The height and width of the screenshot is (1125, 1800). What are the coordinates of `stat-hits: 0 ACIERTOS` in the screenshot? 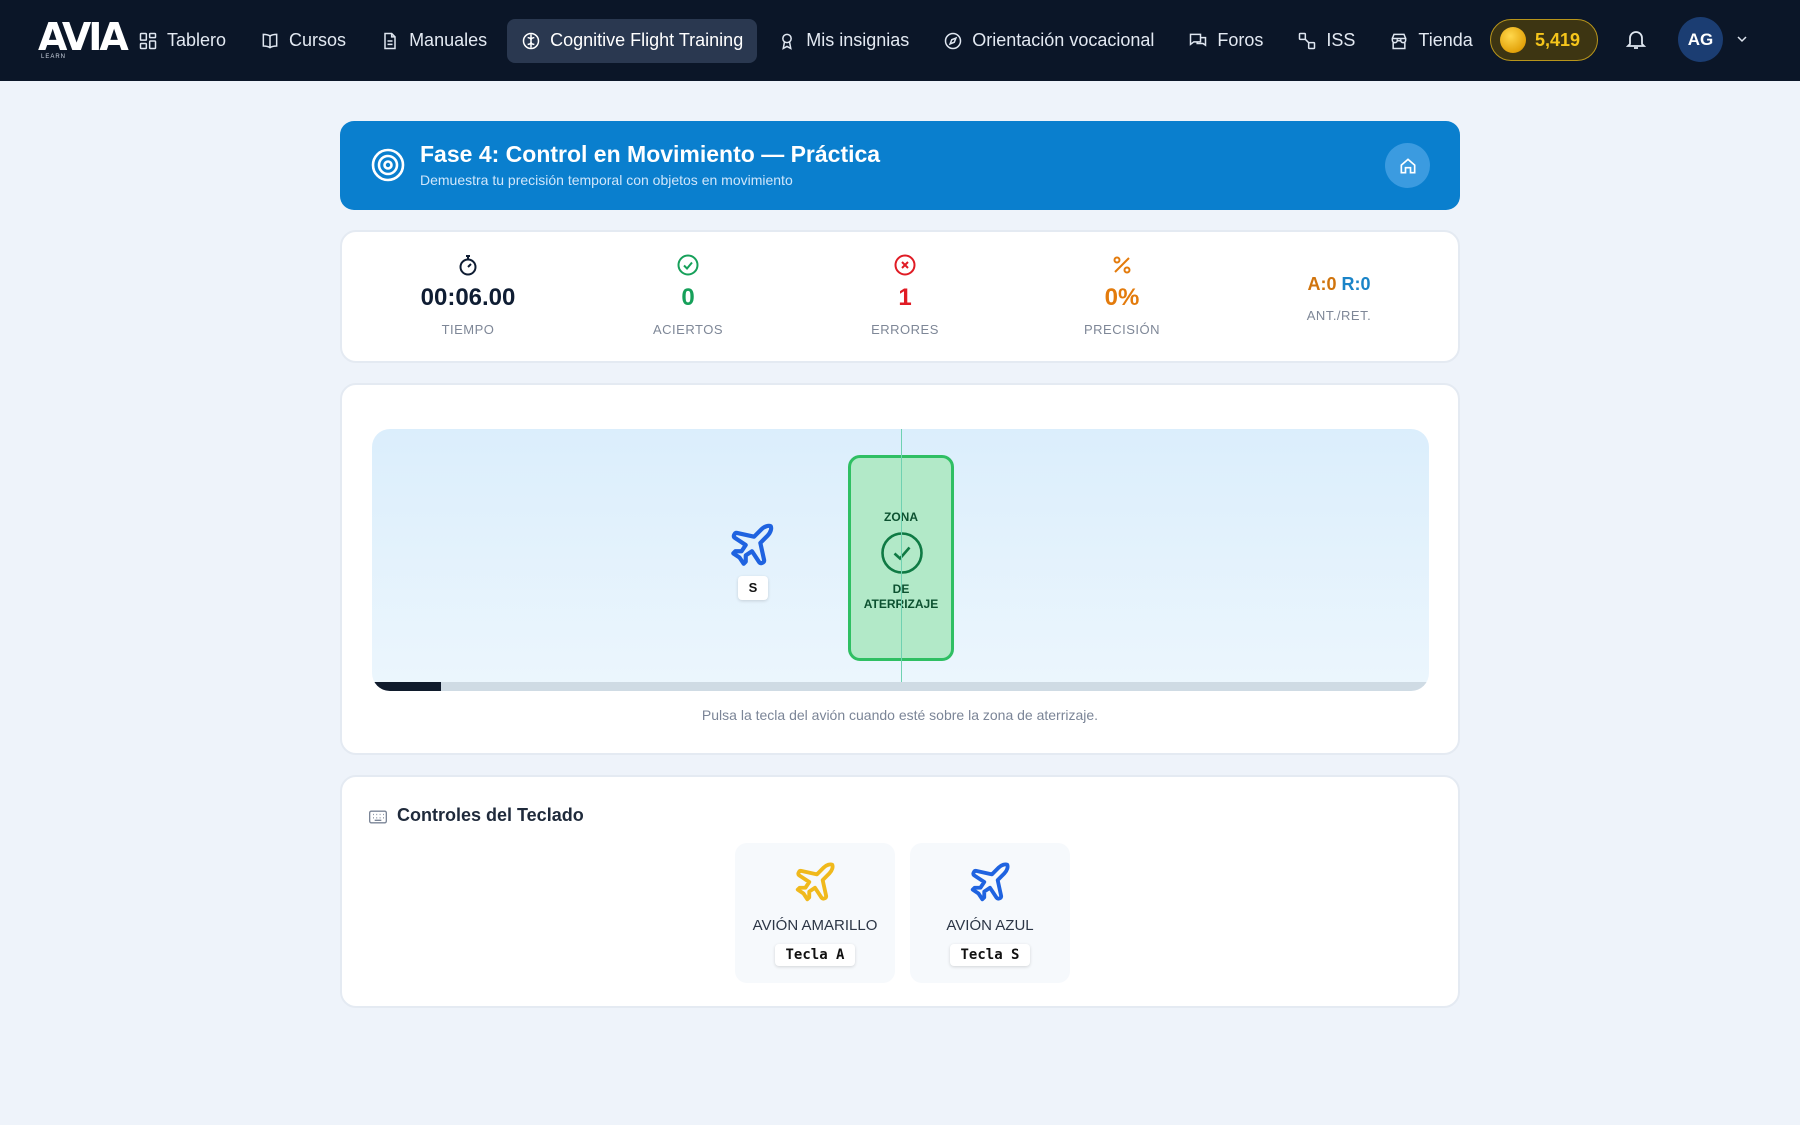 It's located at (688, 298).